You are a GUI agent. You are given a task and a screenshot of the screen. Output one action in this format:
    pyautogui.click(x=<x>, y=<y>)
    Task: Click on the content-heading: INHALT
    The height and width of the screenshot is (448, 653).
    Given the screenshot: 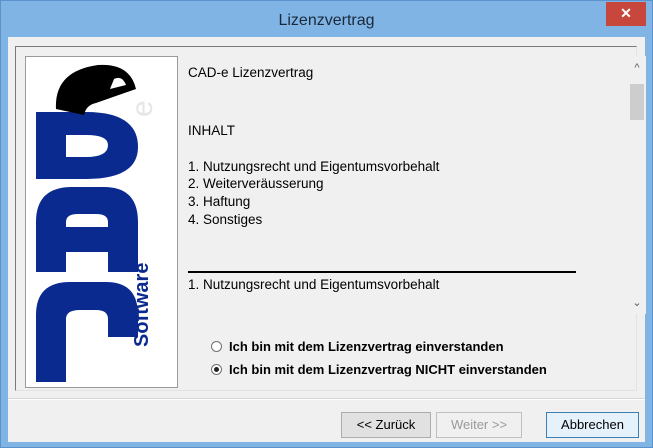 What is the action you would take?
    pyautogui.click(x=212, y=130)
    